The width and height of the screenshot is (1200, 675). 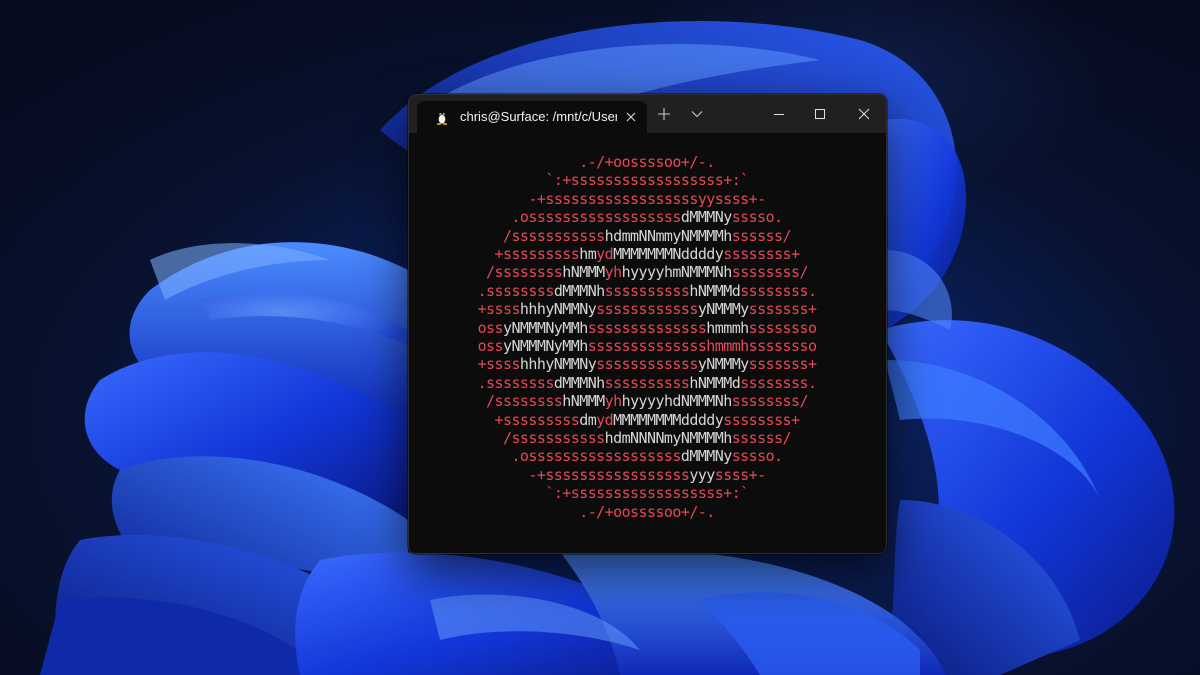 What do you see at coordinates (668, 235) in the screenshot?
I see `ascii-segment-white: hdmmNNmmyNMMMMh` at bounding box center [668, 235].